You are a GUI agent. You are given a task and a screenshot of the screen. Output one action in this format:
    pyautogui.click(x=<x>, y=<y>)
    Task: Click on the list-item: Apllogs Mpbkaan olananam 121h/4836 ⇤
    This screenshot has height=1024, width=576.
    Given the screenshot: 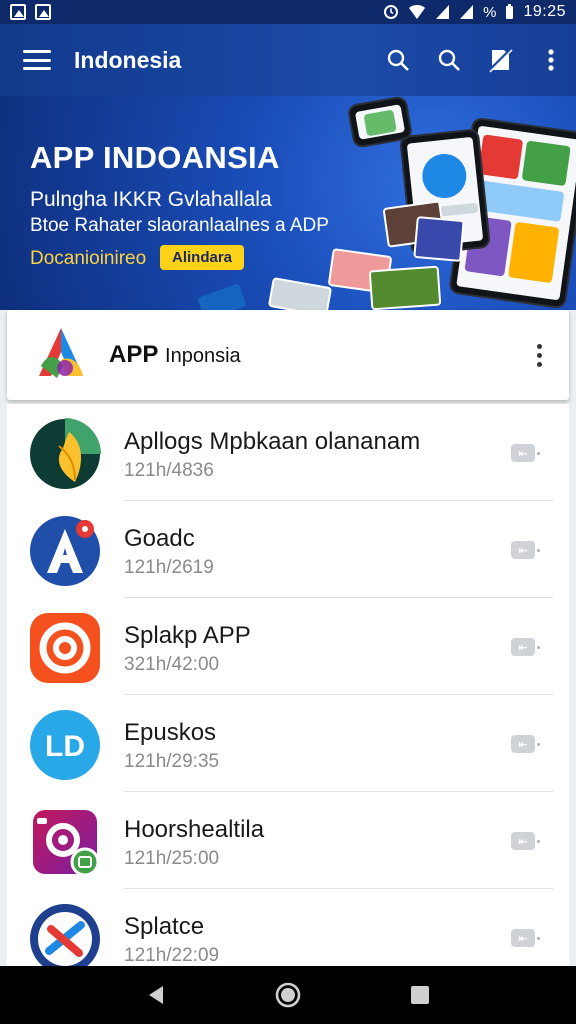 What is the action you would take?
    pyautogui.click(x=288, y=452)
    